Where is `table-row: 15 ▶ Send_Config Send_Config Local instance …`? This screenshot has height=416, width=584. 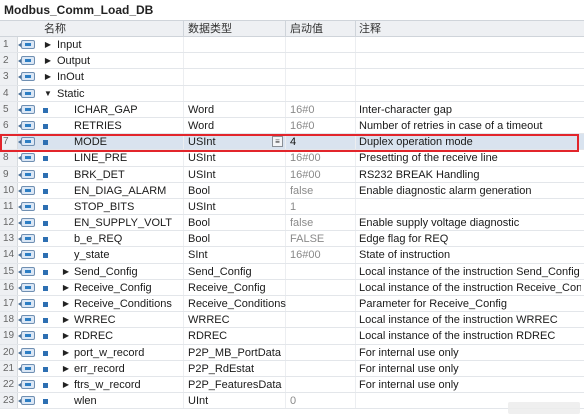 table-row: 15 ▶ Send_Config Send_Config Local instance … is located at coordinates (292, 271).